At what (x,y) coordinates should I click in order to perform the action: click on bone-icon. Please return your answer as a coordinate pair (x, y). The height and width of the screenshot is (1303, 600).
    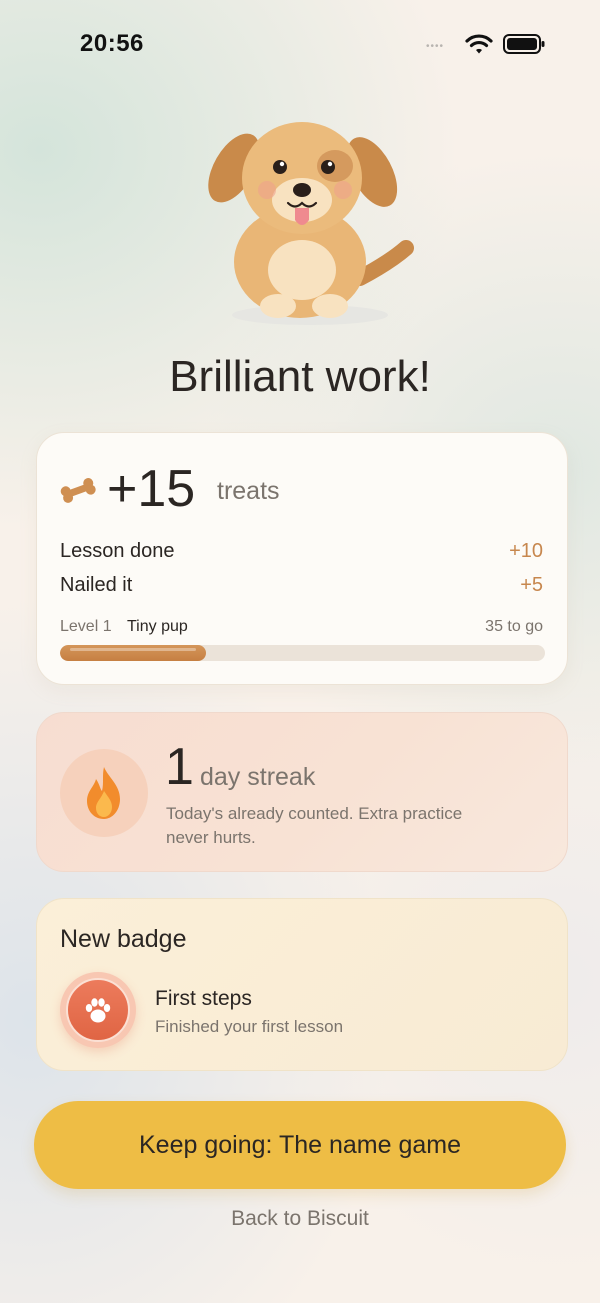
    Looking at the image, I should click on (78, 490).